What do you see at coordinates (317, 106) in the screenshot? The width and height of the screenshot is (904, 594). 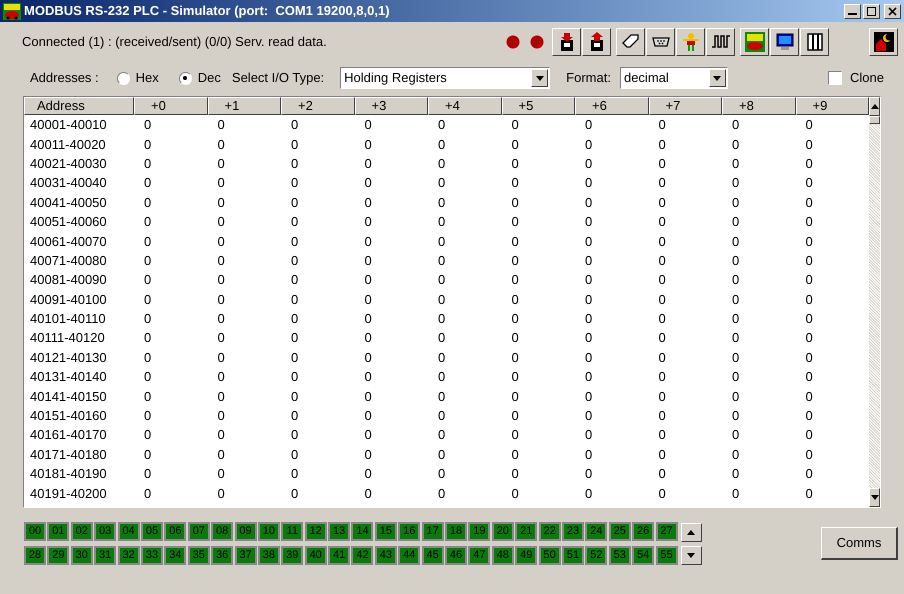 I see `column-header: +2` at bounding box center [317, 106].